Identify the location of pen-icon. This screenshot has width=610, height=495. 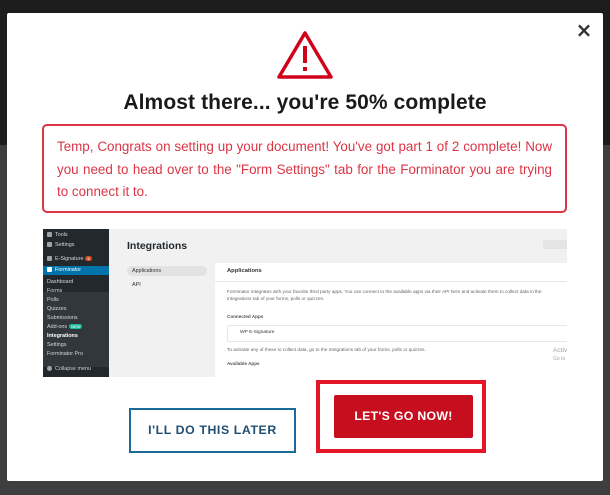
(49, 259).